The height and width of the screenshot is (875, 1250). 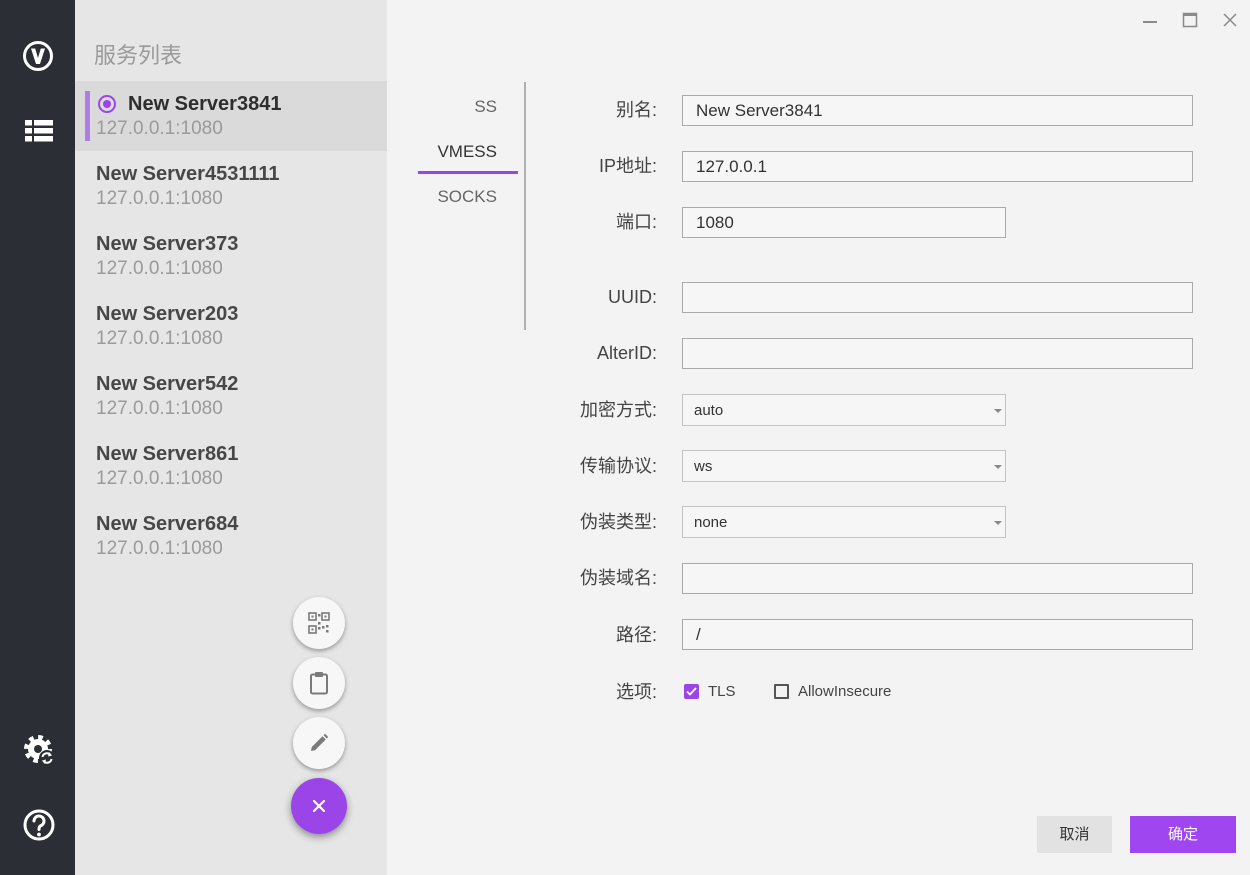 I want to click on selection-indicator, so click(x=87, y=116).